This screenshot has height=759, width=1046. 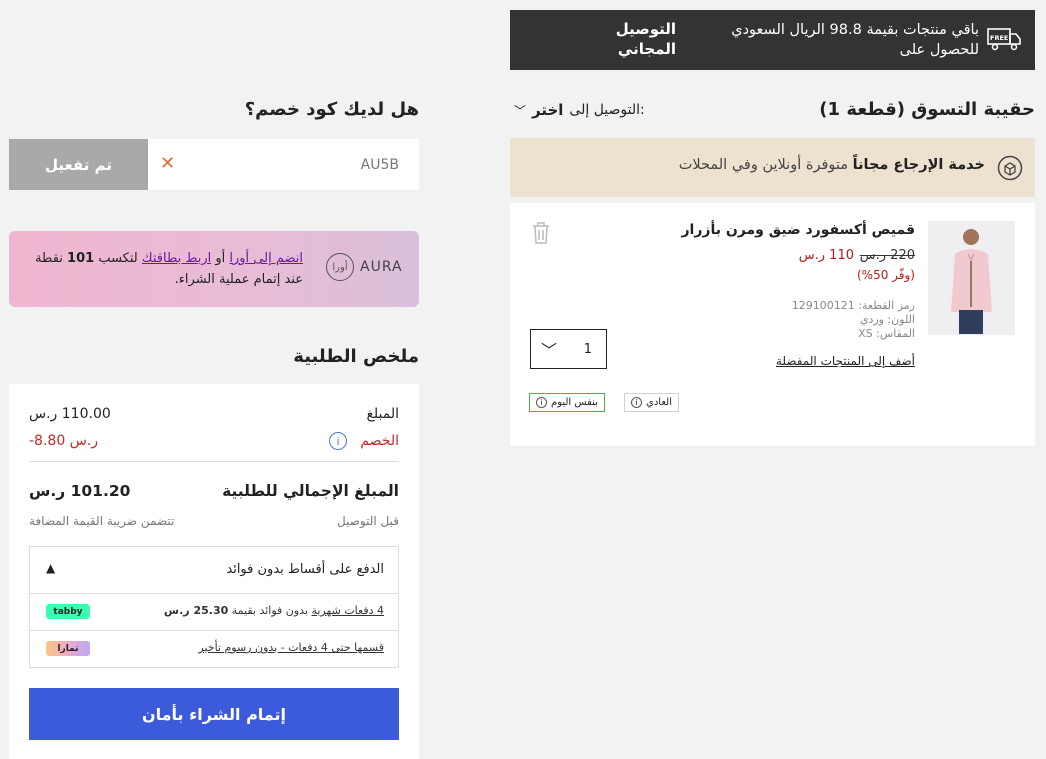 What do you see at coordinates (68, 611) in the screenshot?
I see `tabby-logo: tabby` at bounding box center [68, 611].